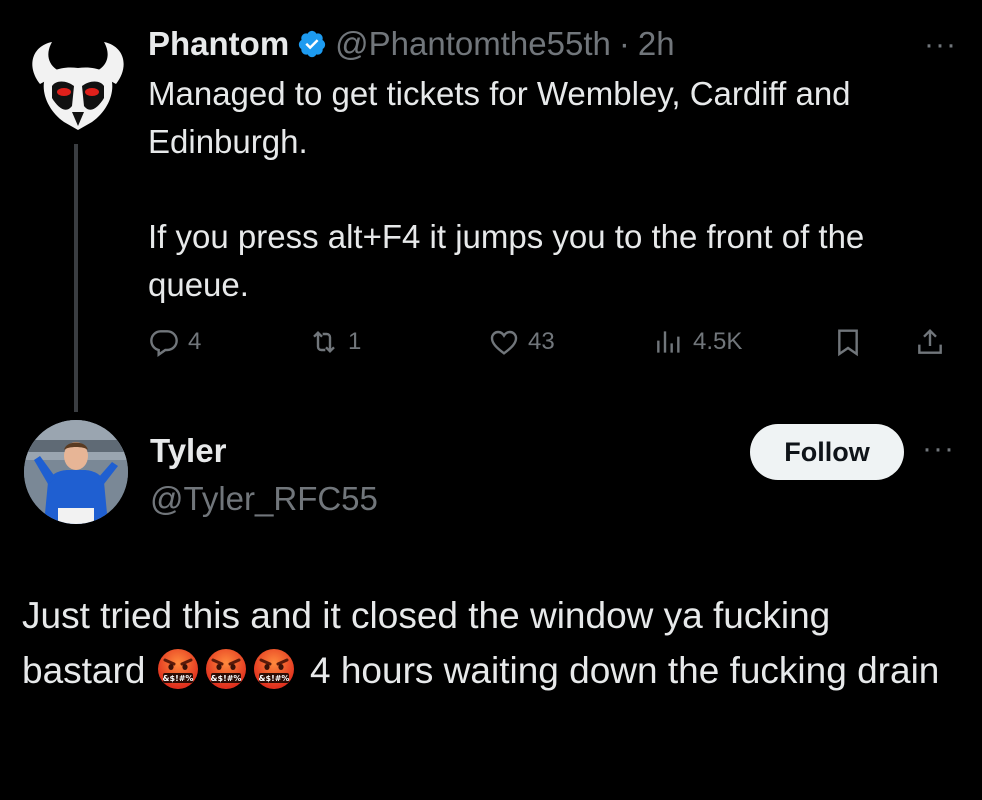 This screenshot has width=982, height=800. I want to click on share-icon, so click(930, 341).